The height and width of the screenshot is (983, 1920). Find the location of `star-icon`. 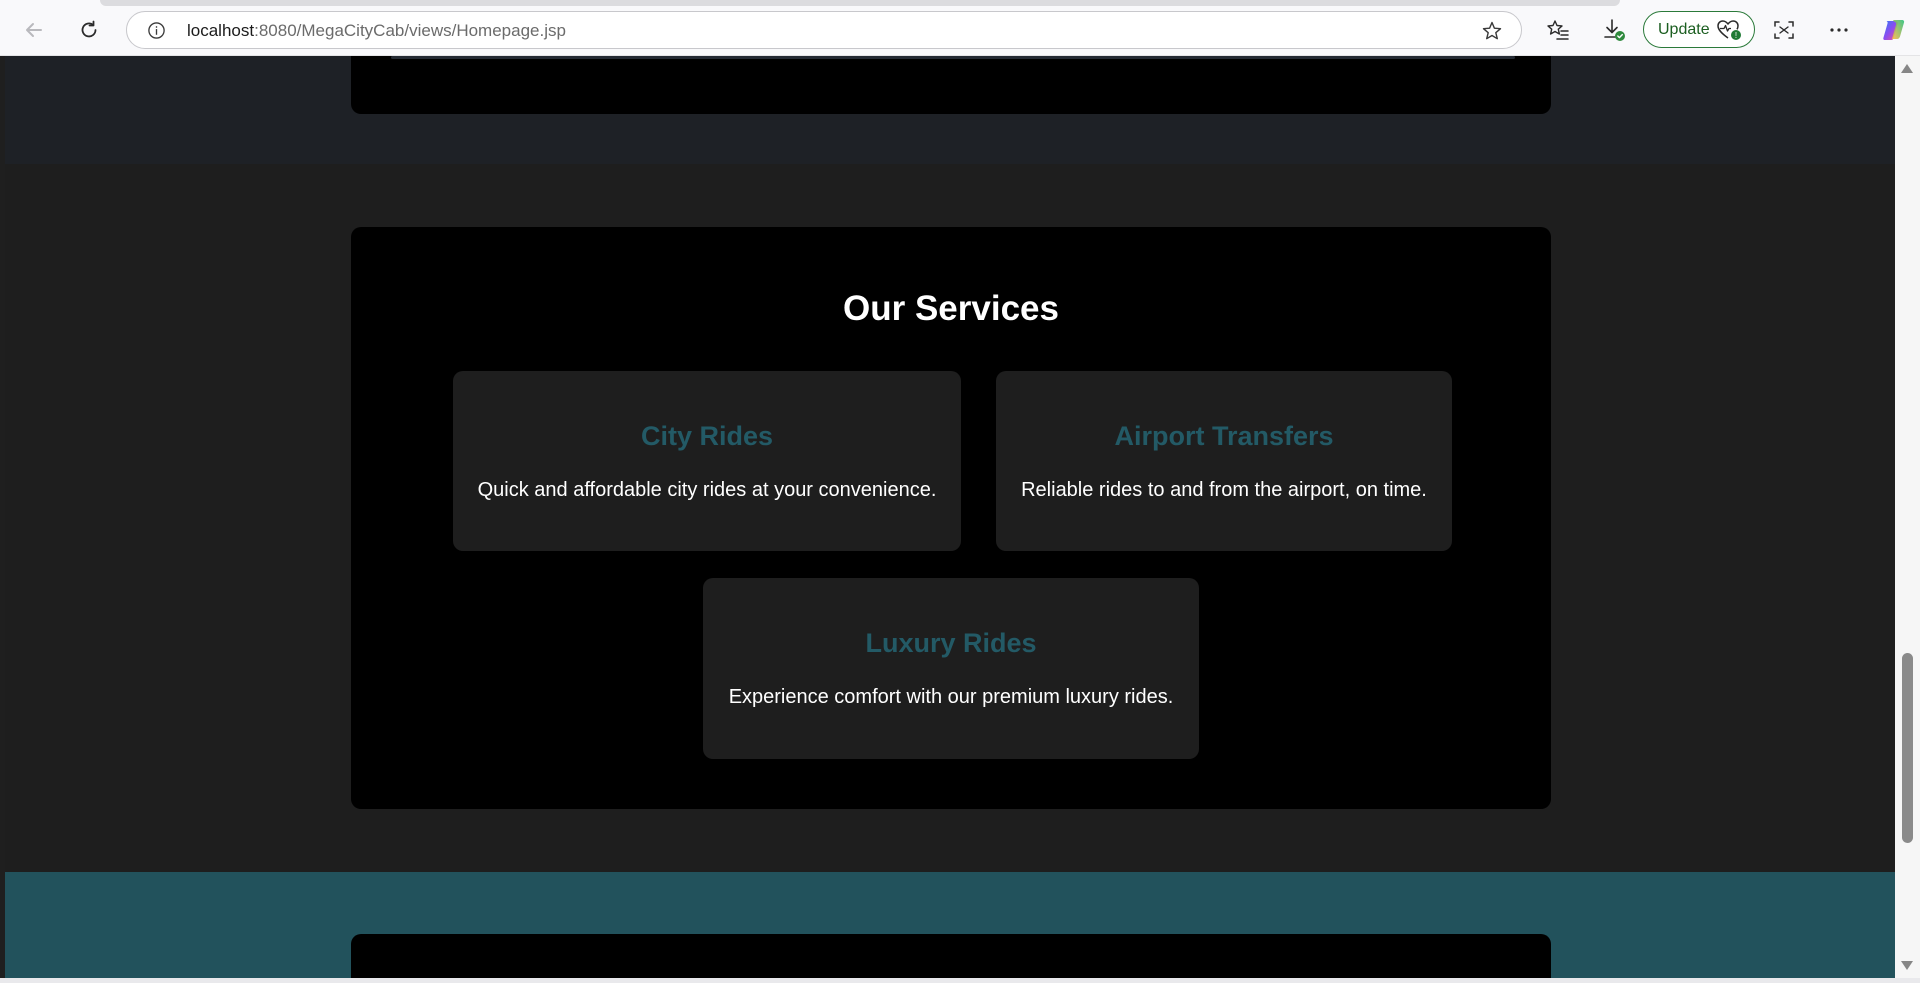

star-icon is located at coordinates (1492, 31).